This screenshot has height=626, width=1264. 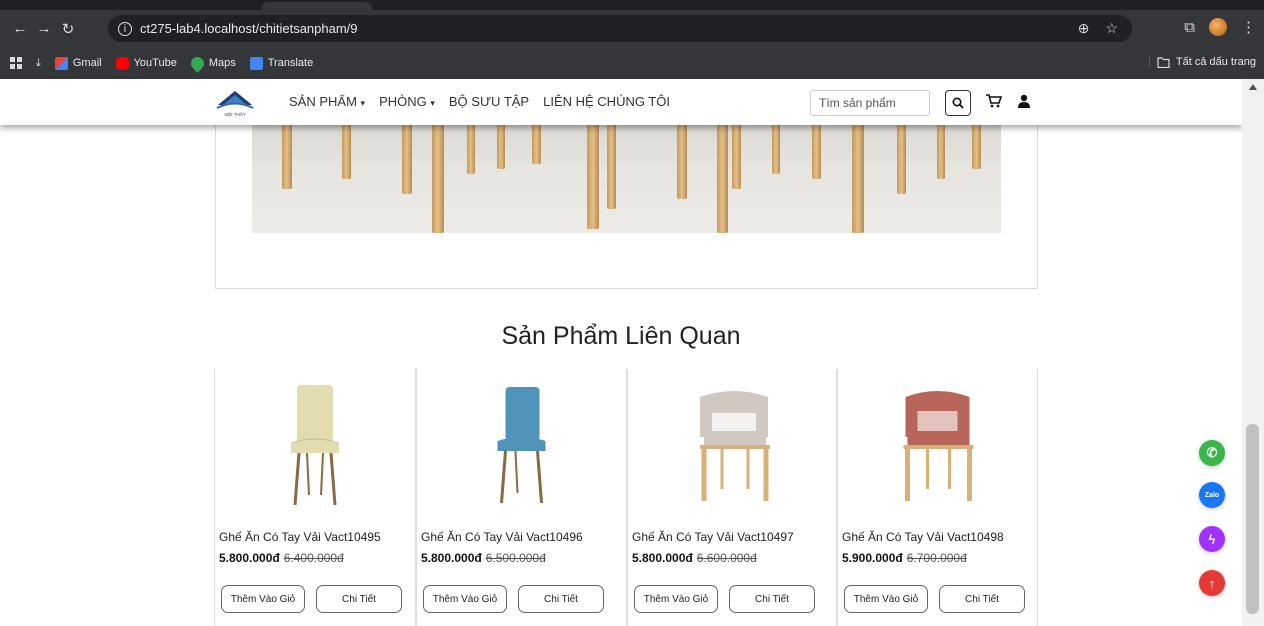 What do you see at coordinates (78, 63) in the screenshot?
I see `bookmark-gmail: Gmail` at bounding box center [78, 63].